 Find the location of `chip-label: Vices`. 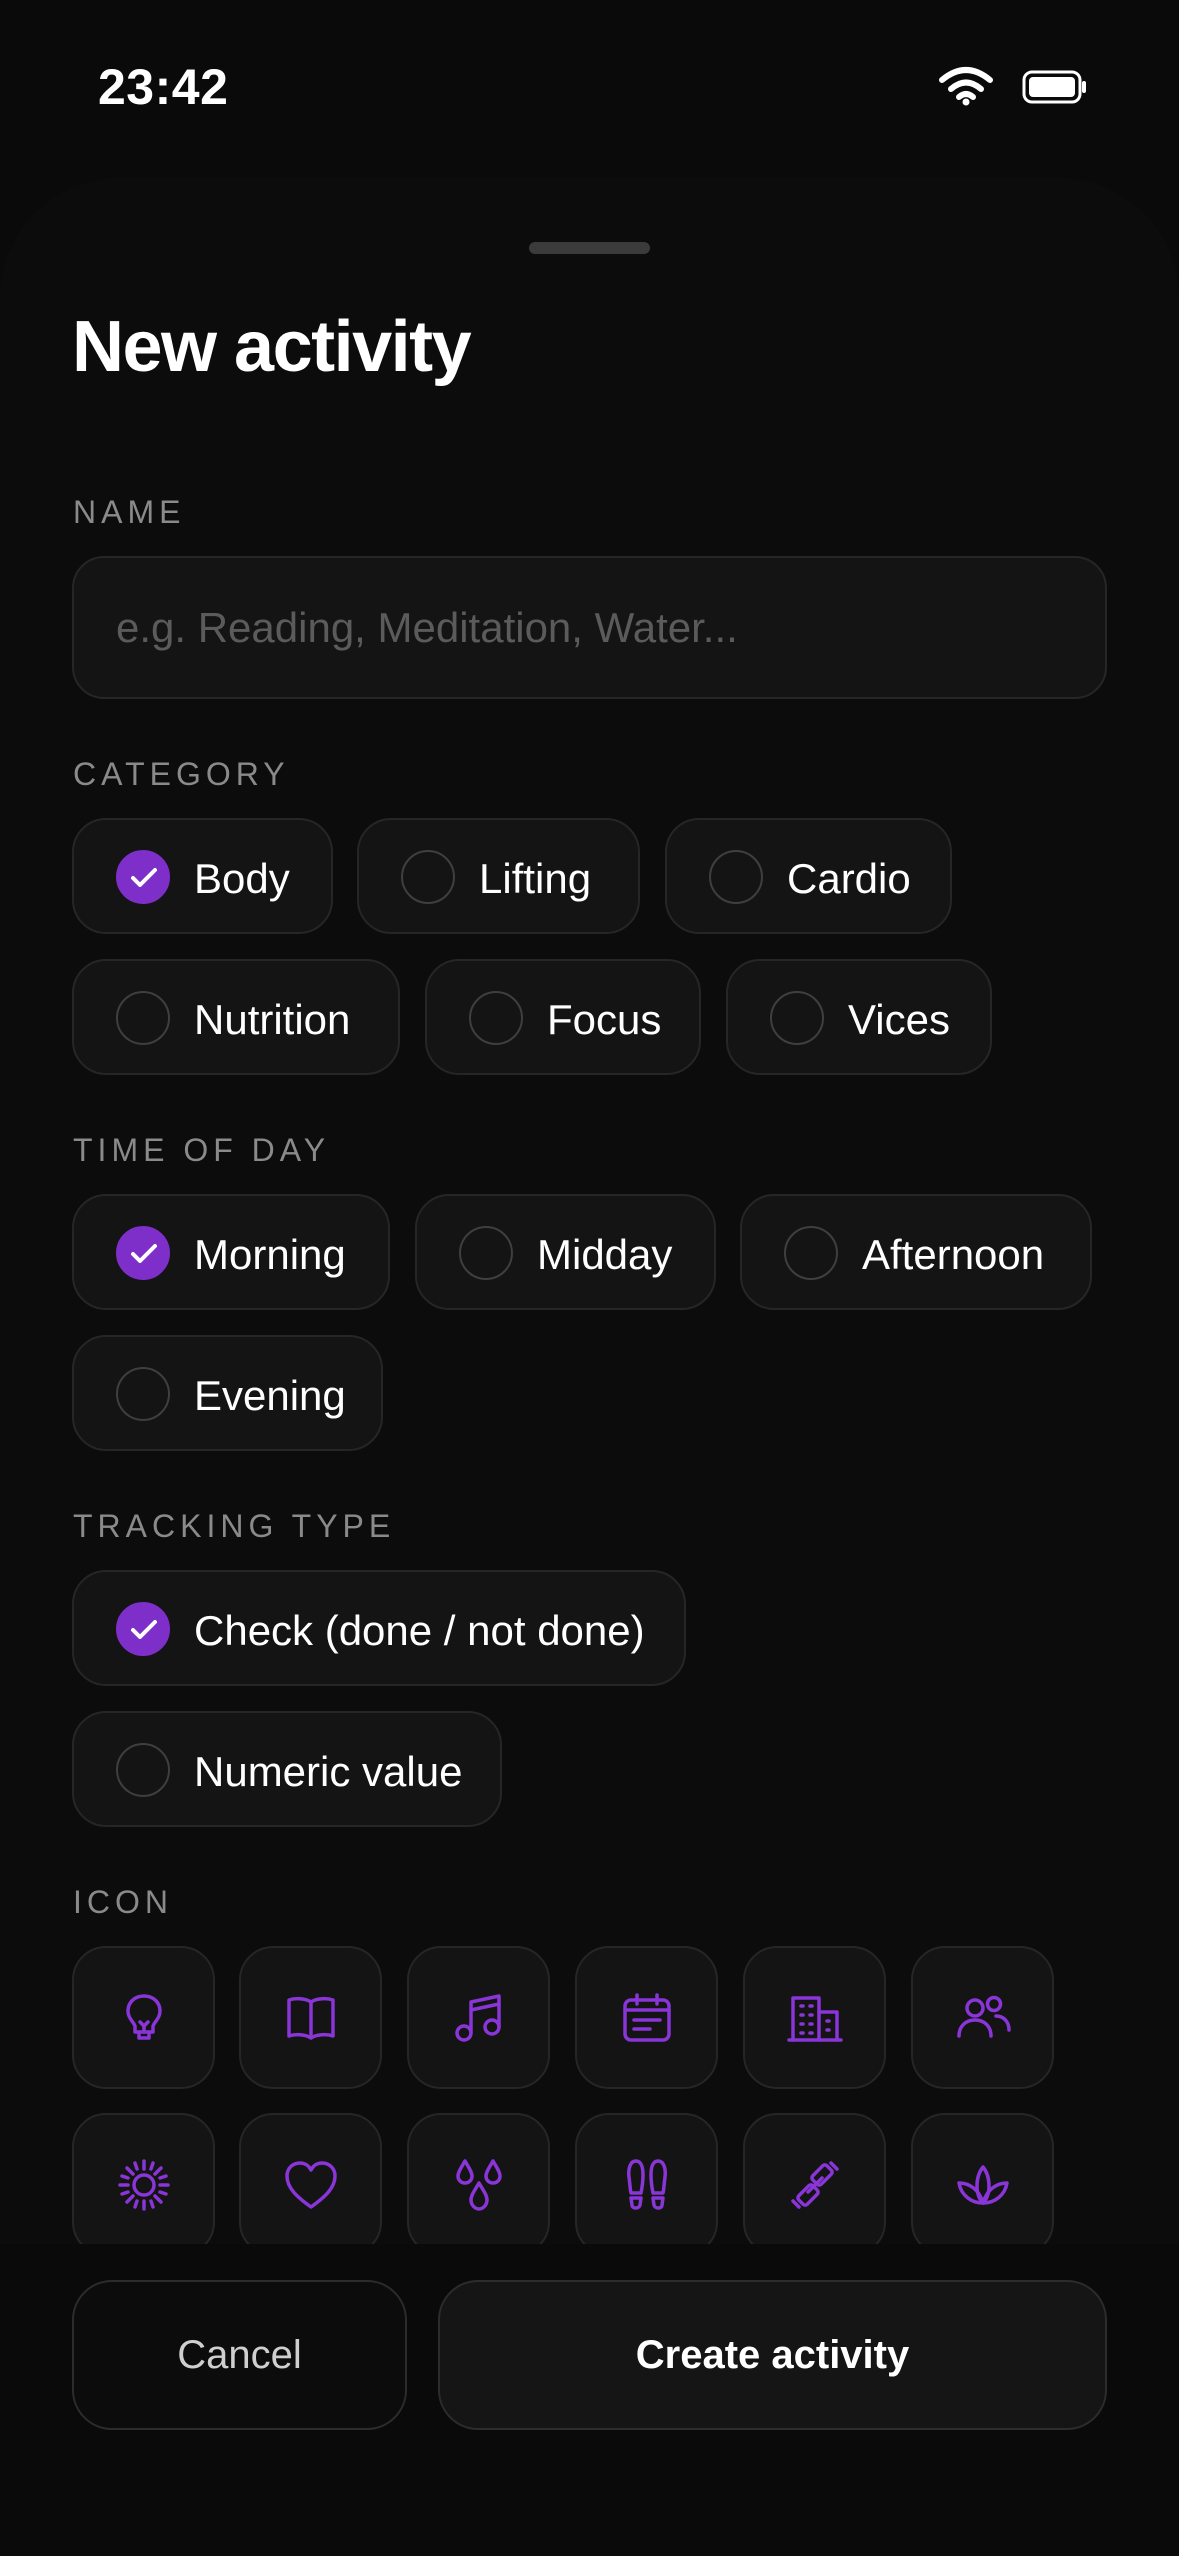

chip-label: Vices is located at coordinates (899, 1019).